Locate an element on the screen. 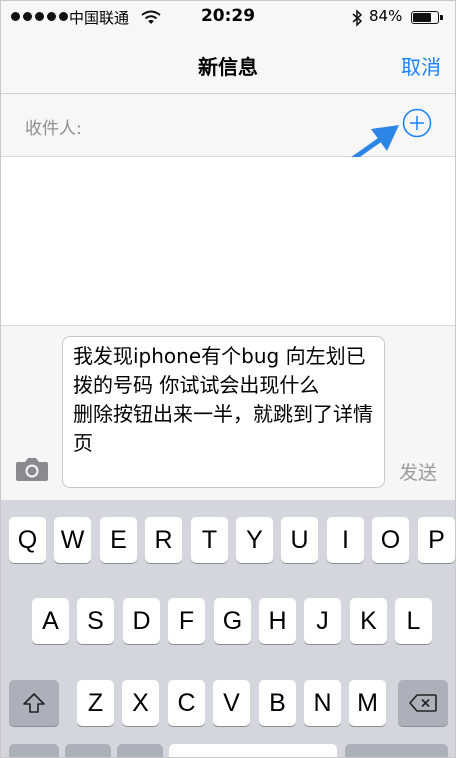 Image resolution: width=456 pixels, height=758 pixels. key-s: S is located at coordinates (95, 621).